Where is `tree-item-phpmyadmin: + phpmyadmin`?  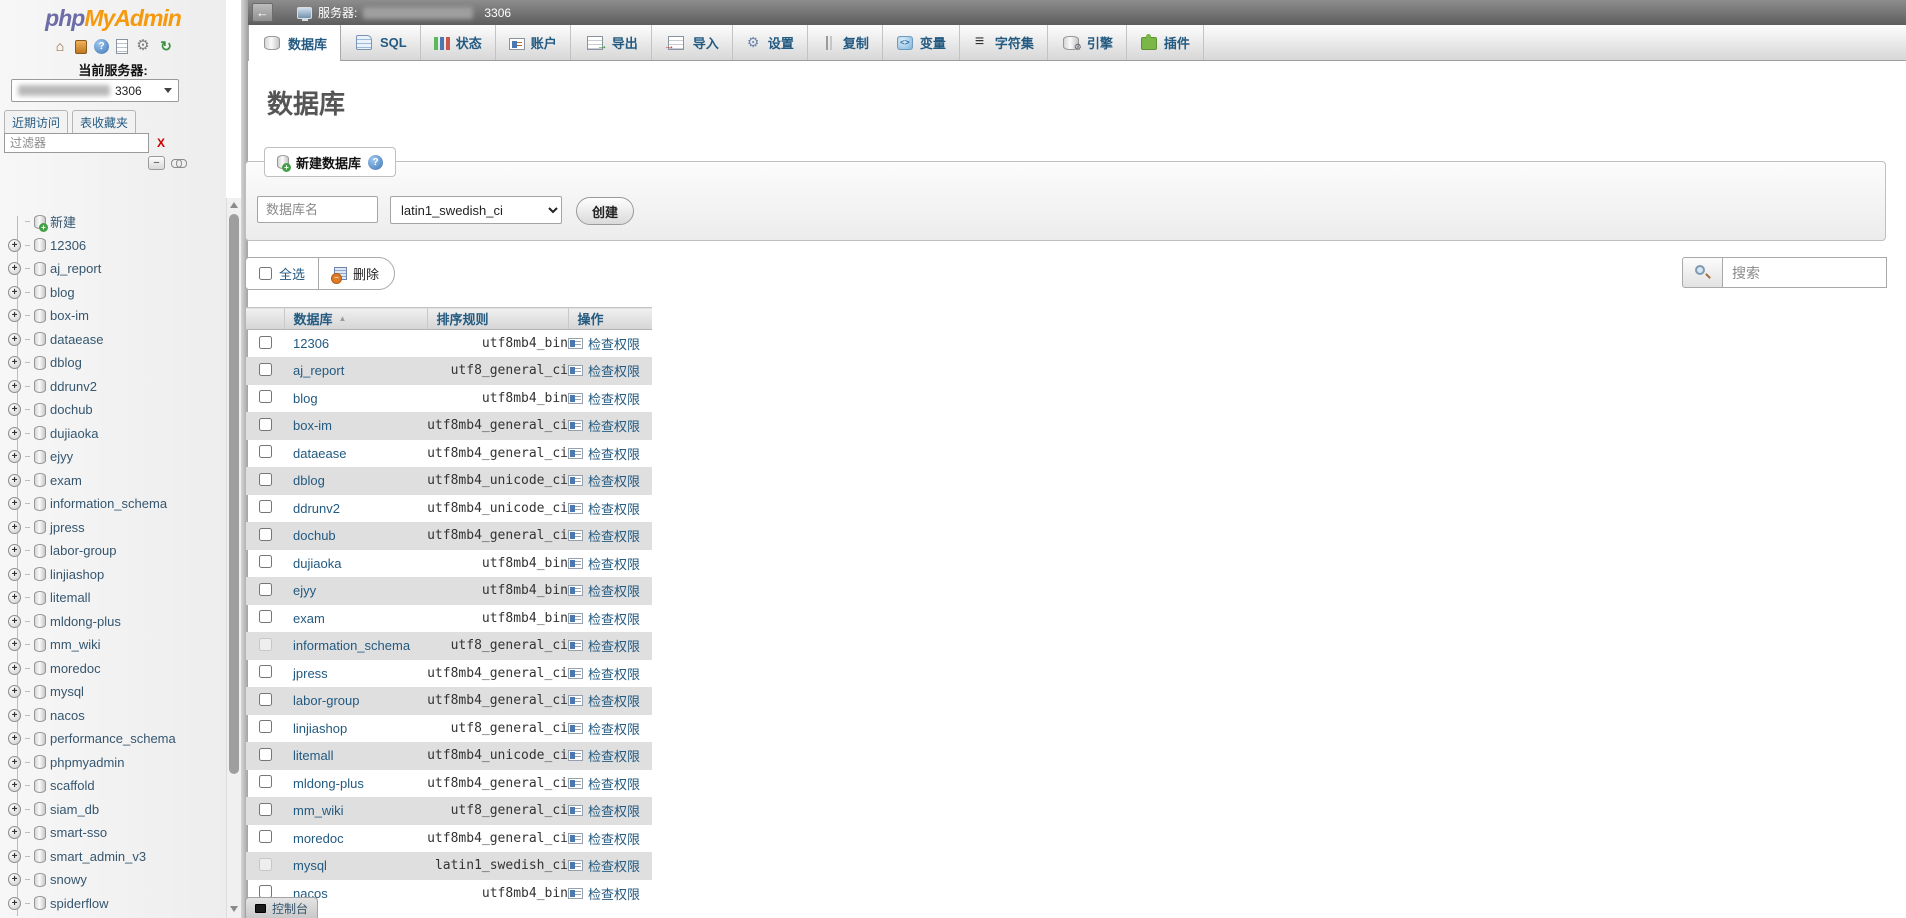
tree-item-phpmyadmin: + phpmyadmin is located at coordinates (66, 762).